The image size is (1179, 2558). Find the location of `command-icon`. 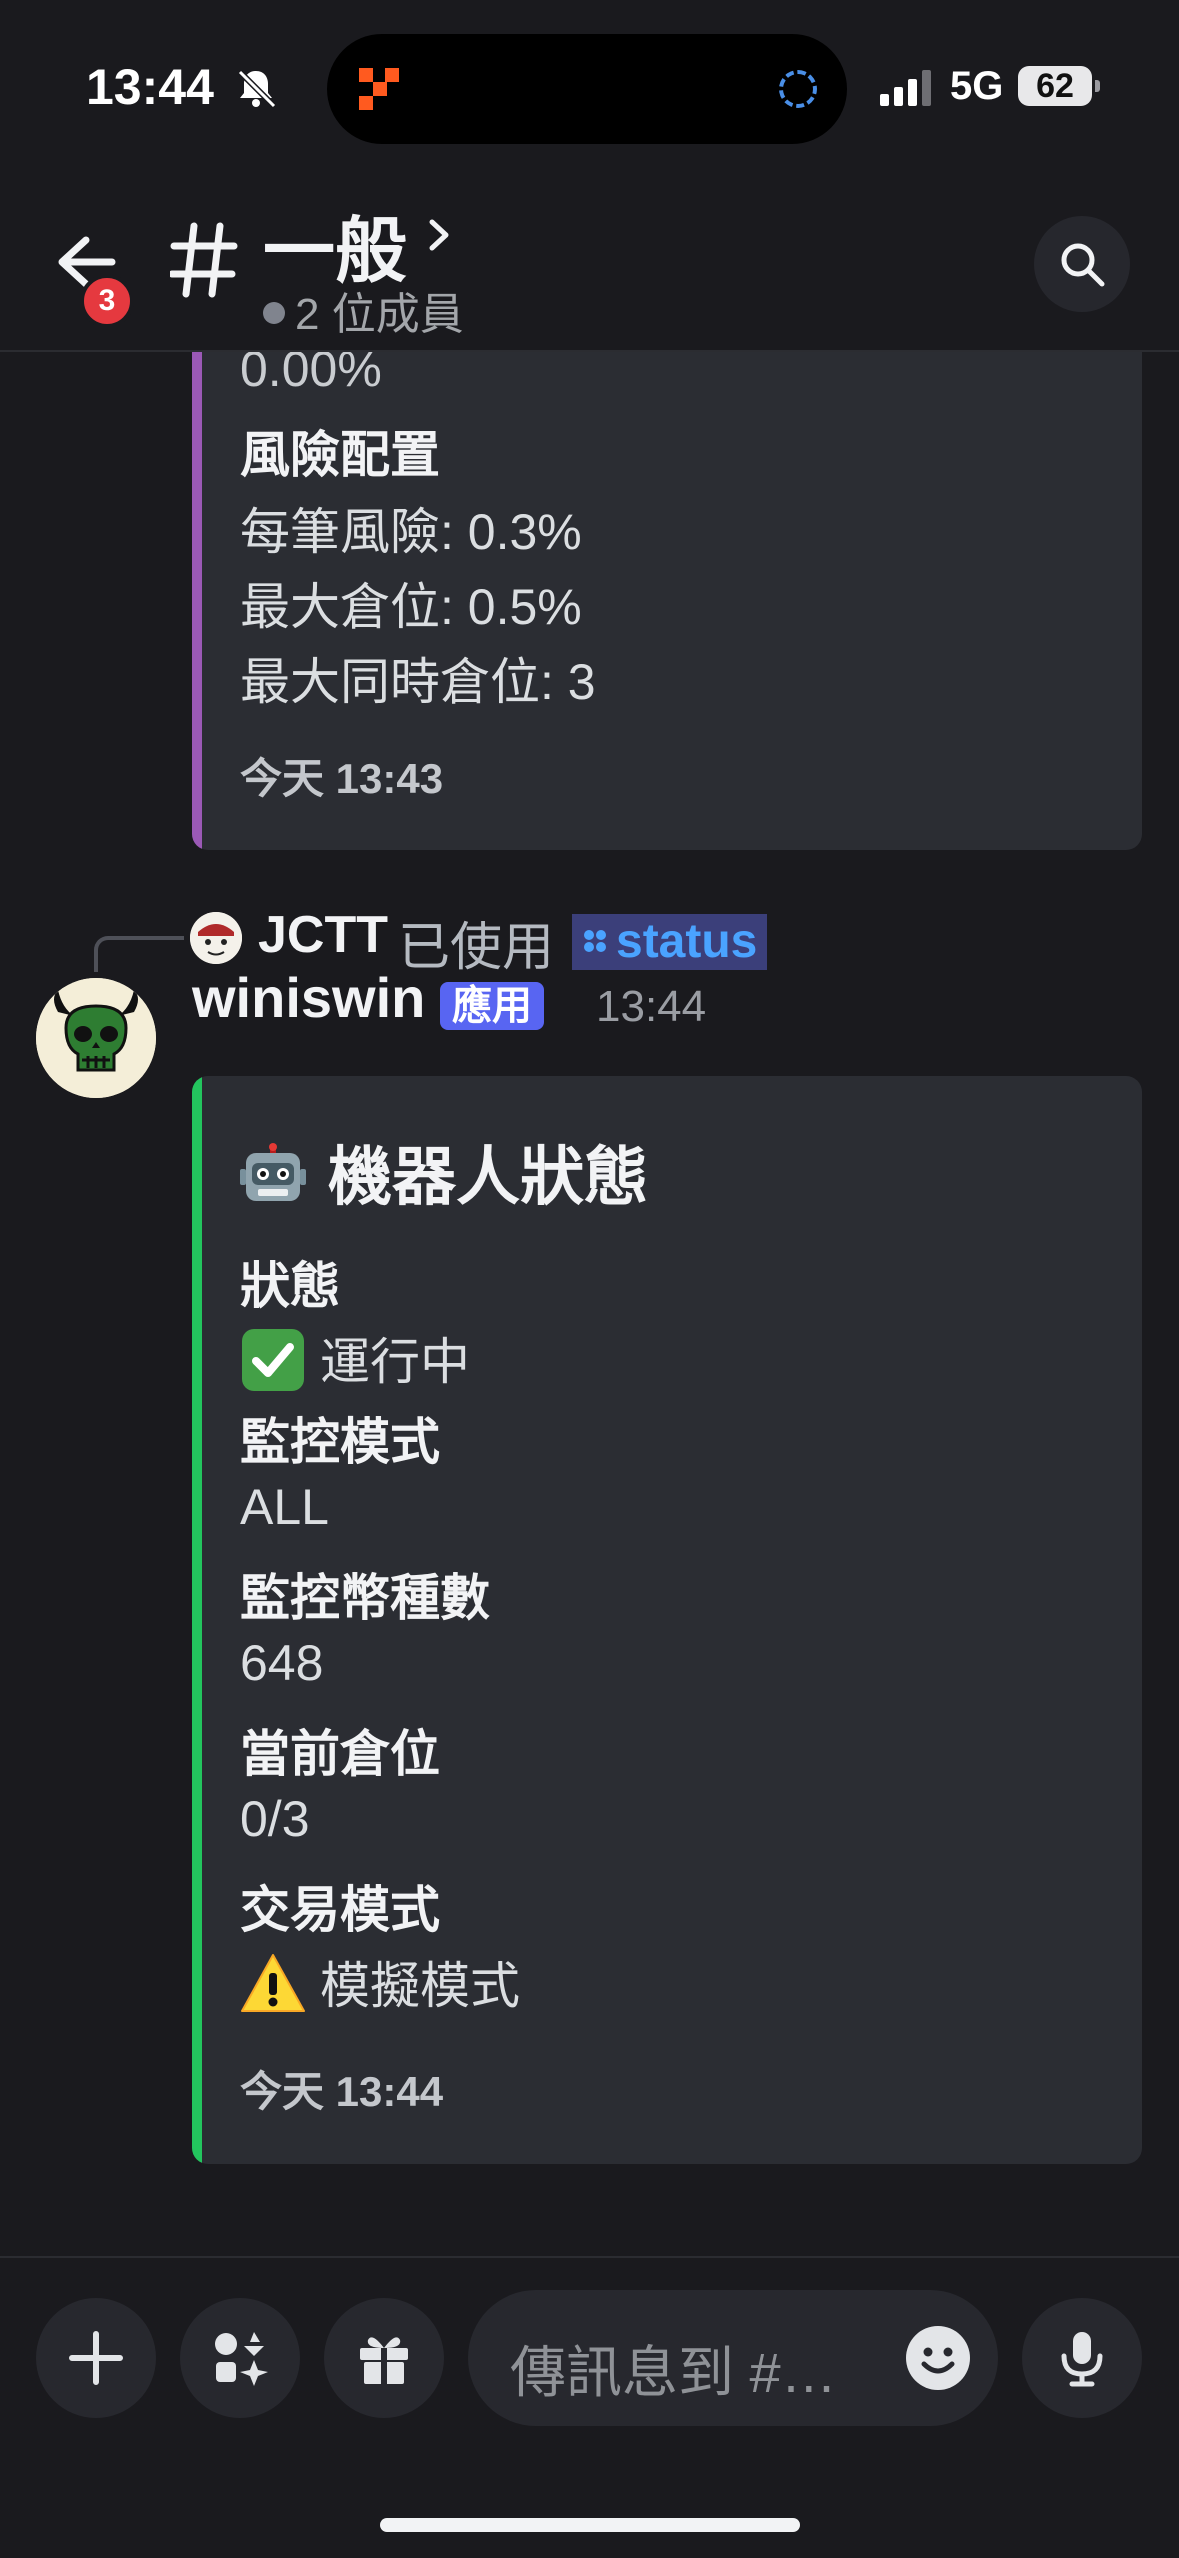

command-icon is located at coordinates (595, 941).